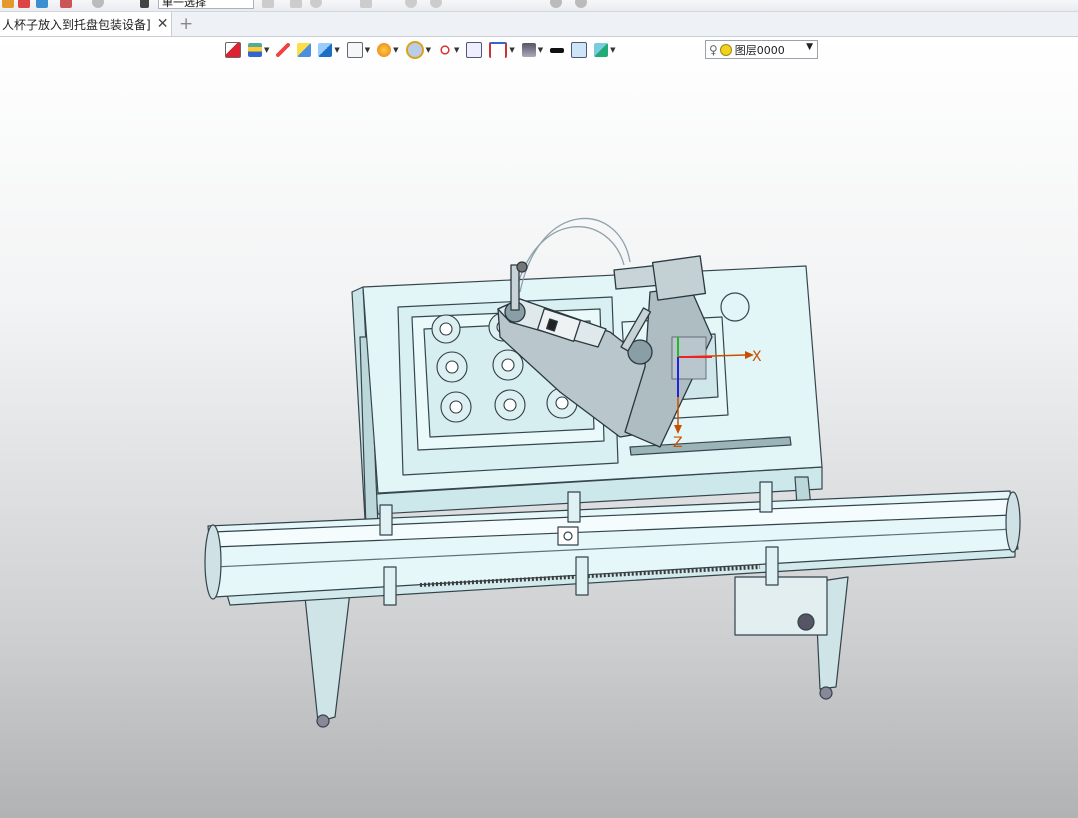 This screenshot has width=1078, height=818. I want to click on new-tab-button: +, so click(186, 24).